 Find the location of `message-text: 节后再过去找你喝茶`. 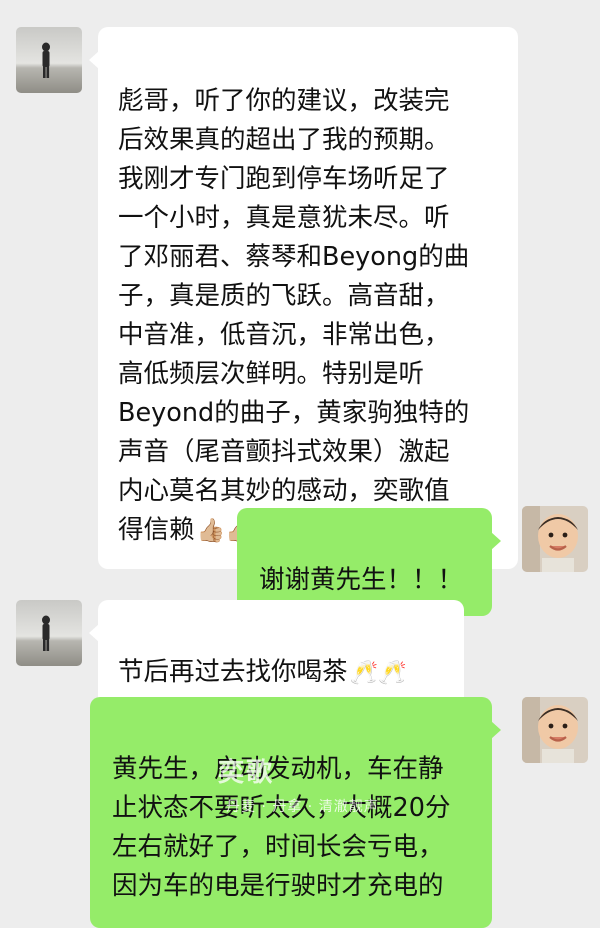

message-text: 节后再过去找你喝茶 is located at coordinates (233, 672).